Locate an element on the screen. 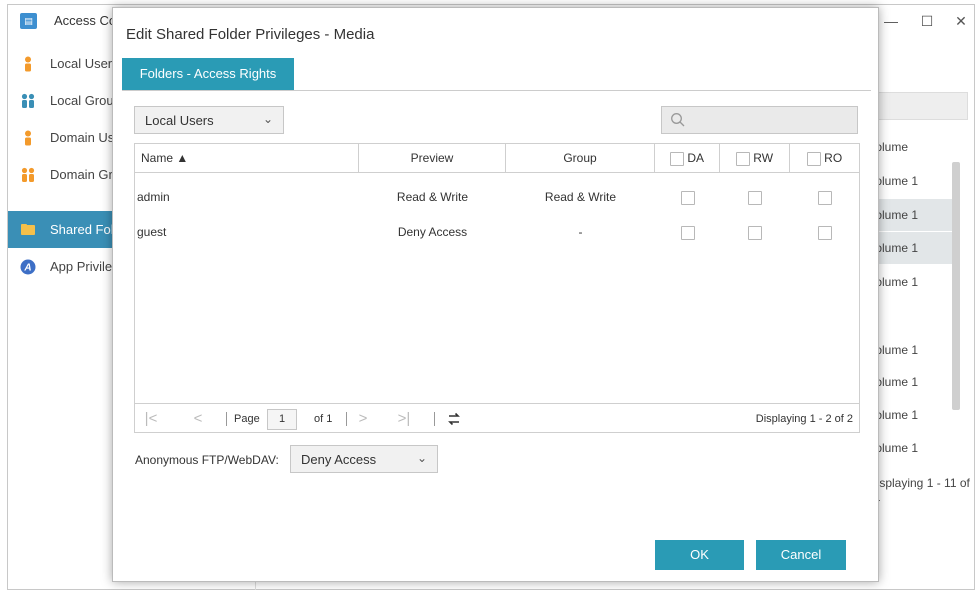 The width and height of the screenshot is (975, 590). select-all-ro-checkbox is located at coordinates (813, 158).